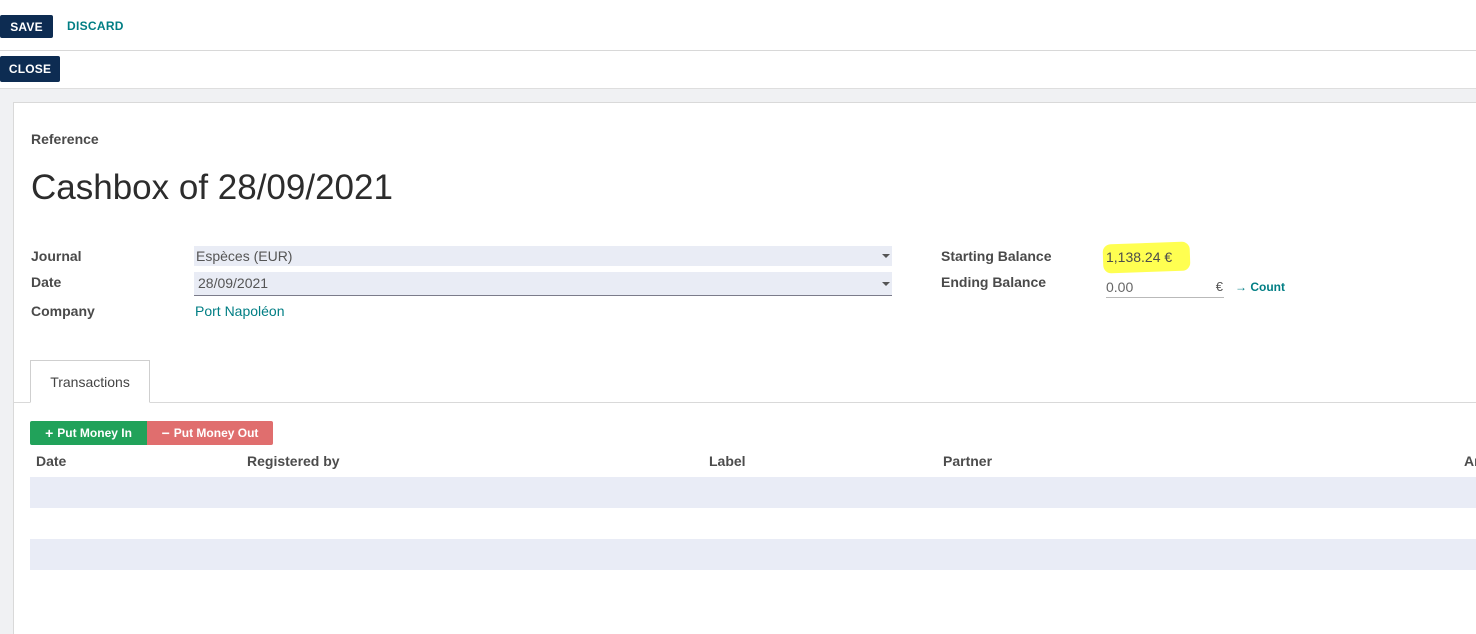 This screenshot has height=634, width=1476. What do you see at coordinates (63, 311) in the screenshot?
I see `company-label: Company` at bounding box center [63, 311].